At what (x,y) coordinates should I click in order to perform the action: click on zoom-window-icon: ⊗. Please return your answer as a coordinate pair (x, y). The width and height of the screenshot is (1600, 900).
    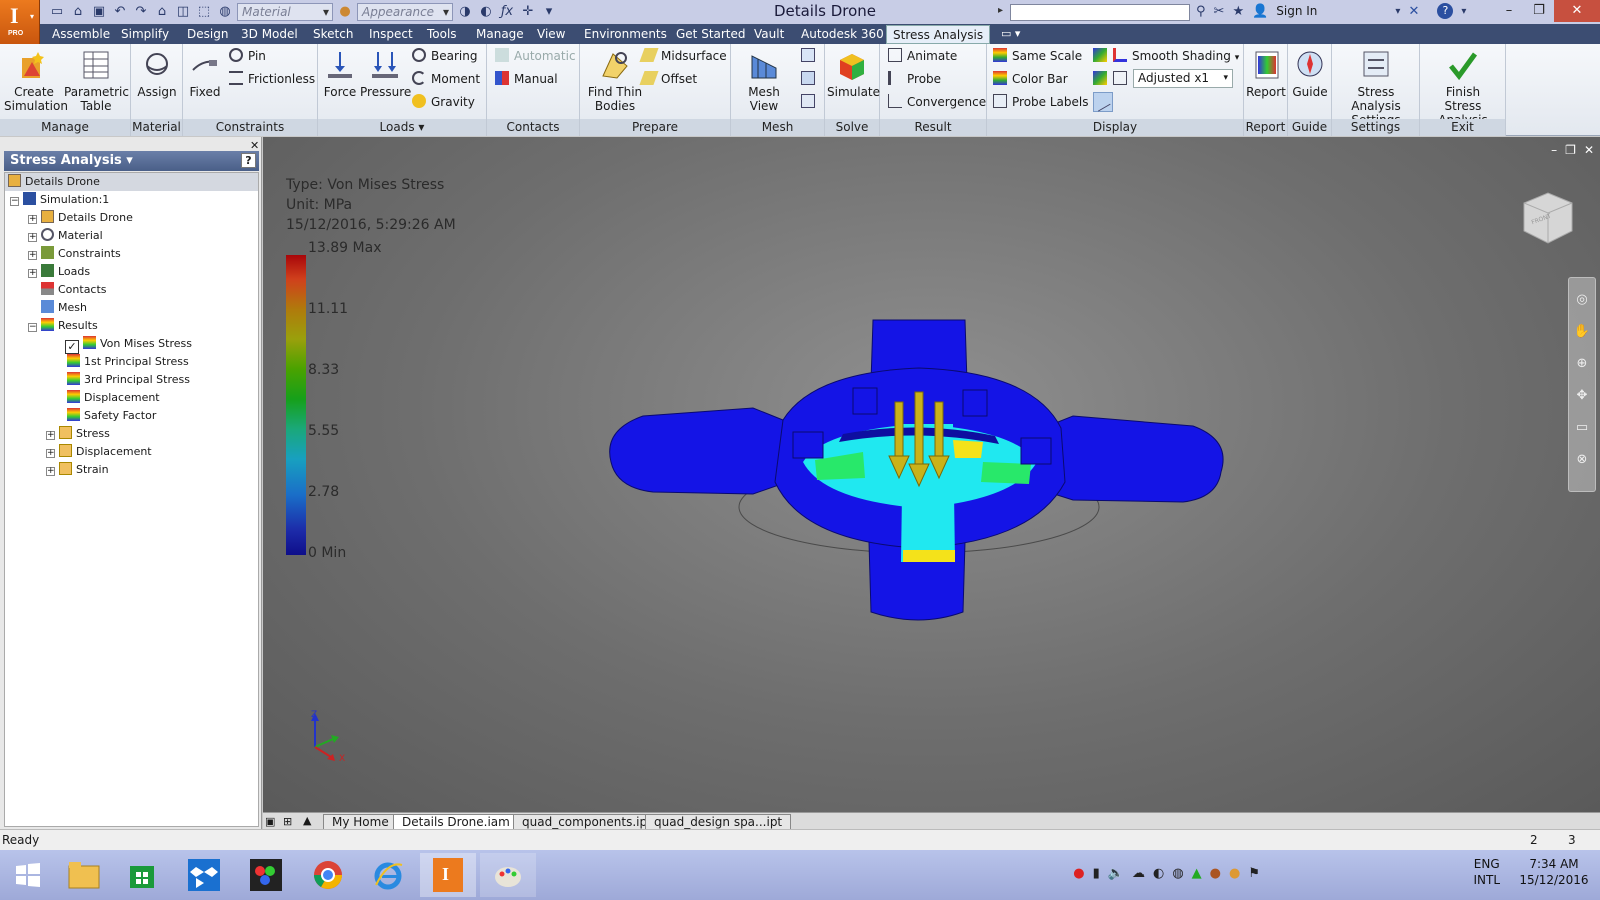
    Looking at the image, I should click on (1582, 461).